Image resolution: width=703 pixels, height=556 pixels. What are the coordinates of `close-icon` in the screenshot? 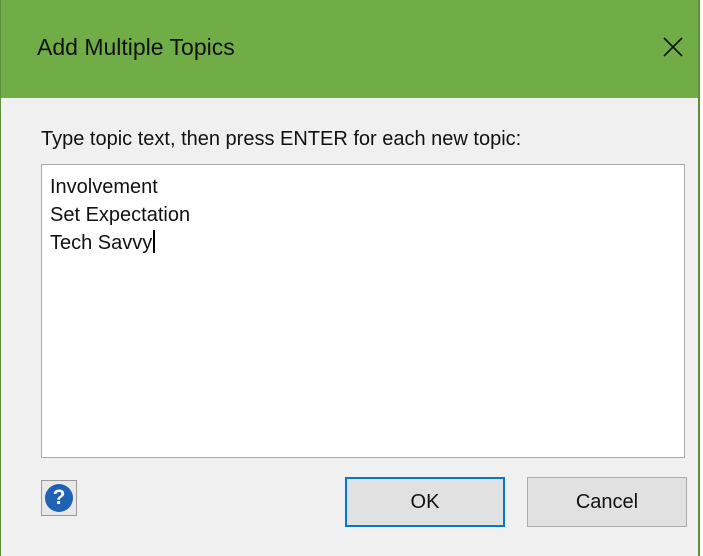 It's located at (673, 47).